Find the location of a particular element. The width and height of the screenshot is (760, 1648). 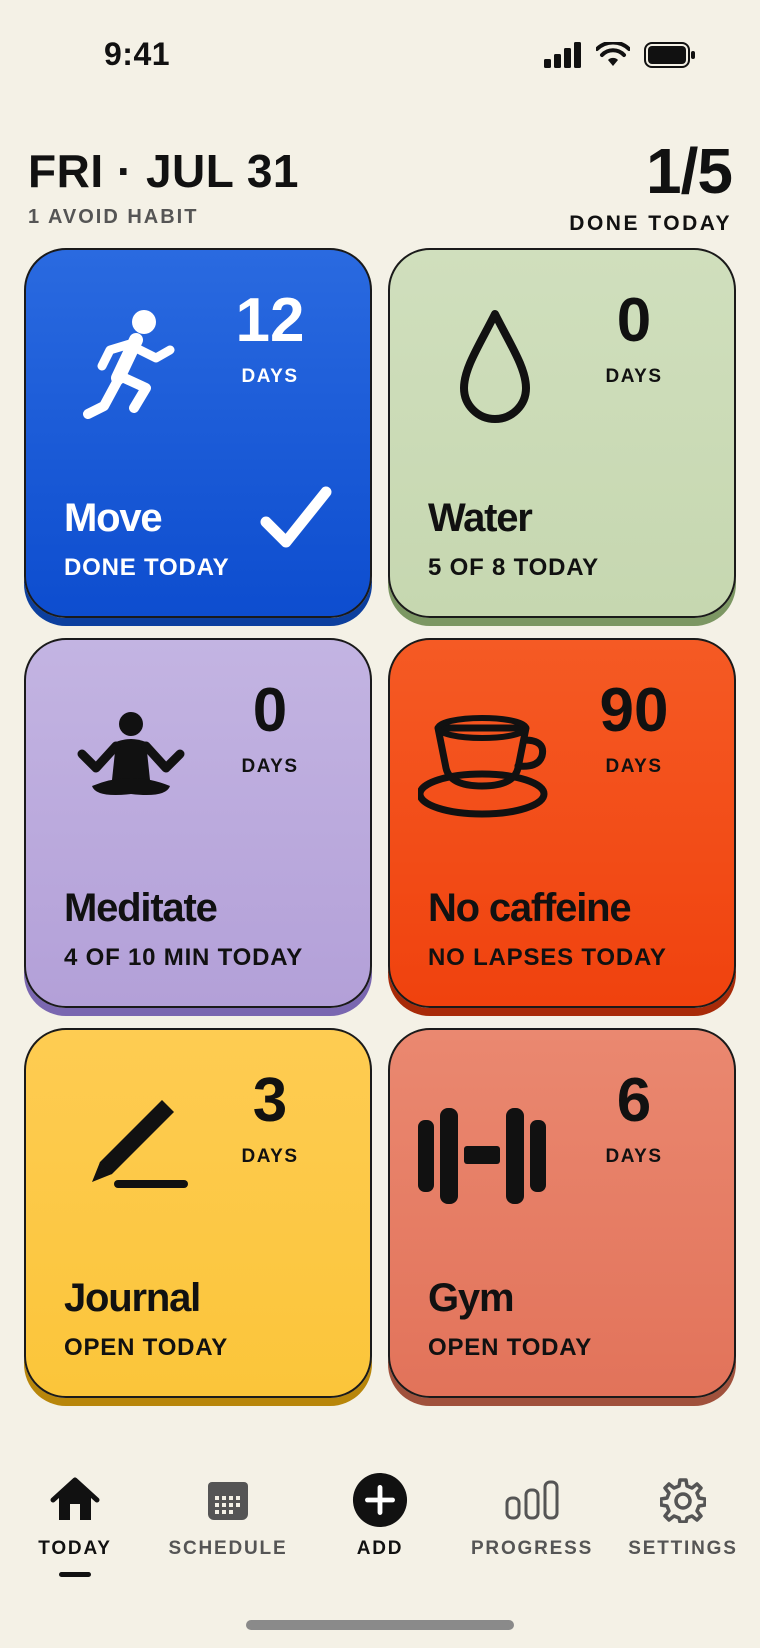

tab-today: TODAY is located at coordinates (75, 1527).